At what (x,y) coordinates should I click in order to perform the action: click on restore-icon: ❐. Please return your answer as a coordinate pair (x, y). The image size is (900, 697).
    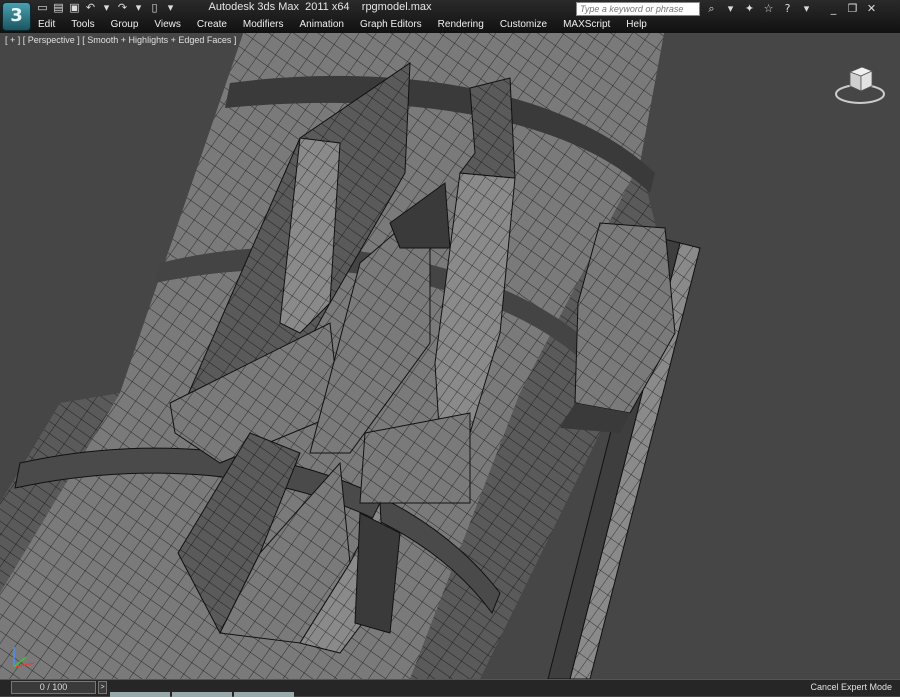
    Looking at the image, I should click on (852, 8).